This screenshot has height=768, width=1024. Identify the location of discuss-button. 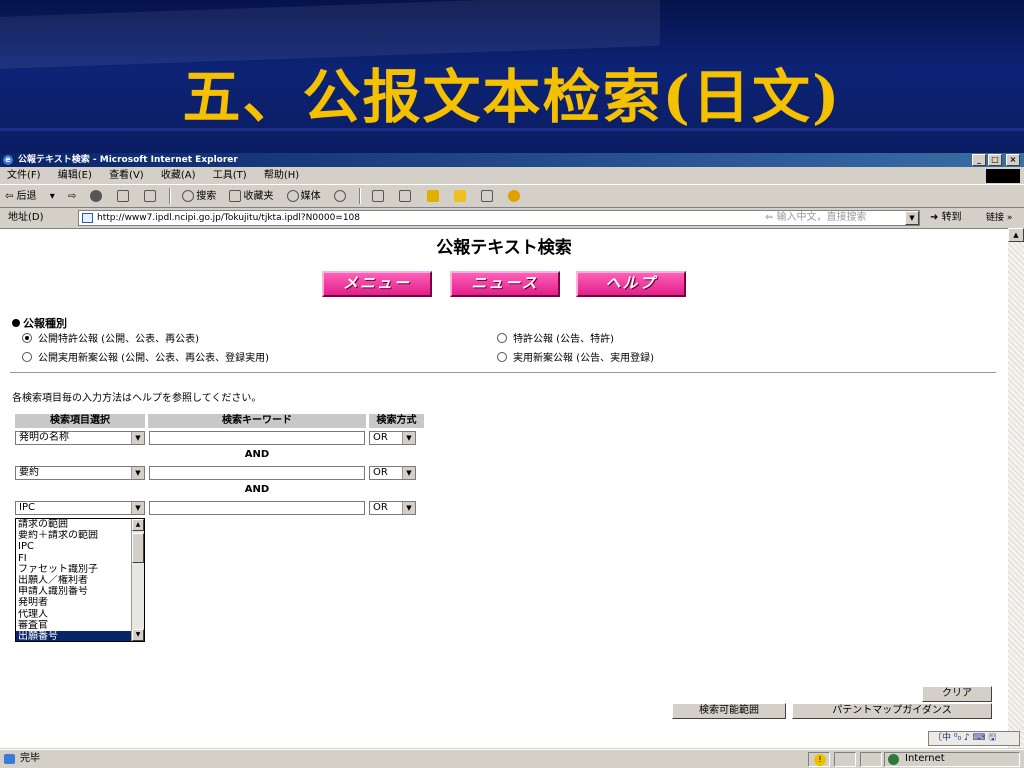
(461, 197).